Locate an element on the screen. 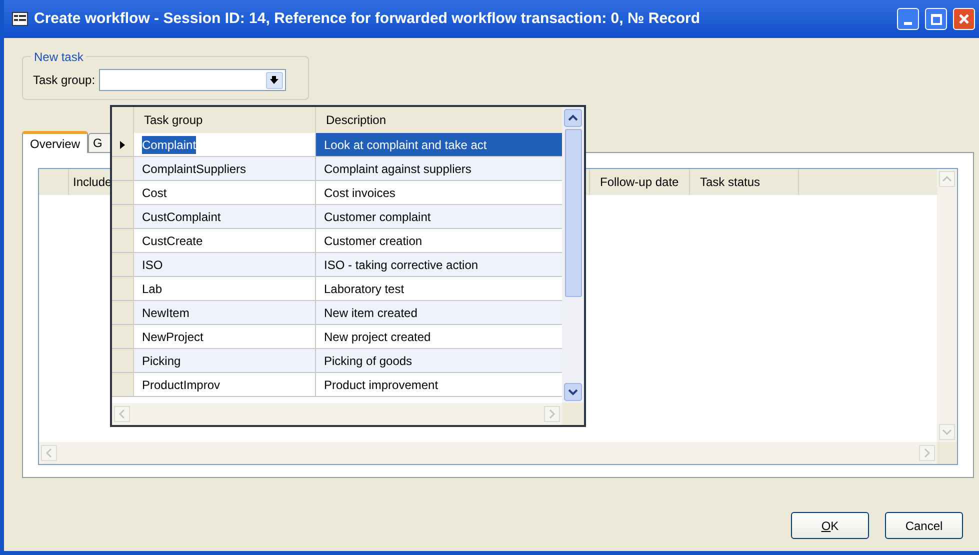 This screenshot has height=555, width=979. lookup-row: Cost Cost invoices is located at coordinates (337, 193).